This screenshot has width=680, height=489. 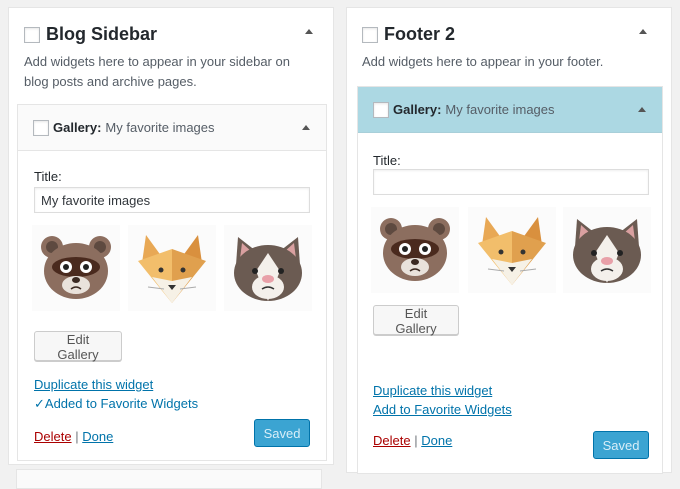 I want to click on widget-area-title: Footer 2, so click(x=408, y=34).